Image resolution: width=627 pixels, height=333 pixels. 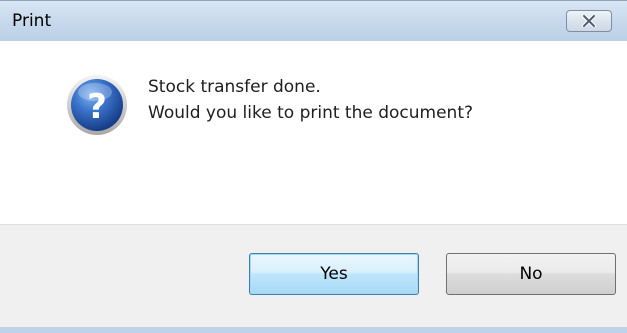 I want to click on close-button, so click(x=589, y=21).